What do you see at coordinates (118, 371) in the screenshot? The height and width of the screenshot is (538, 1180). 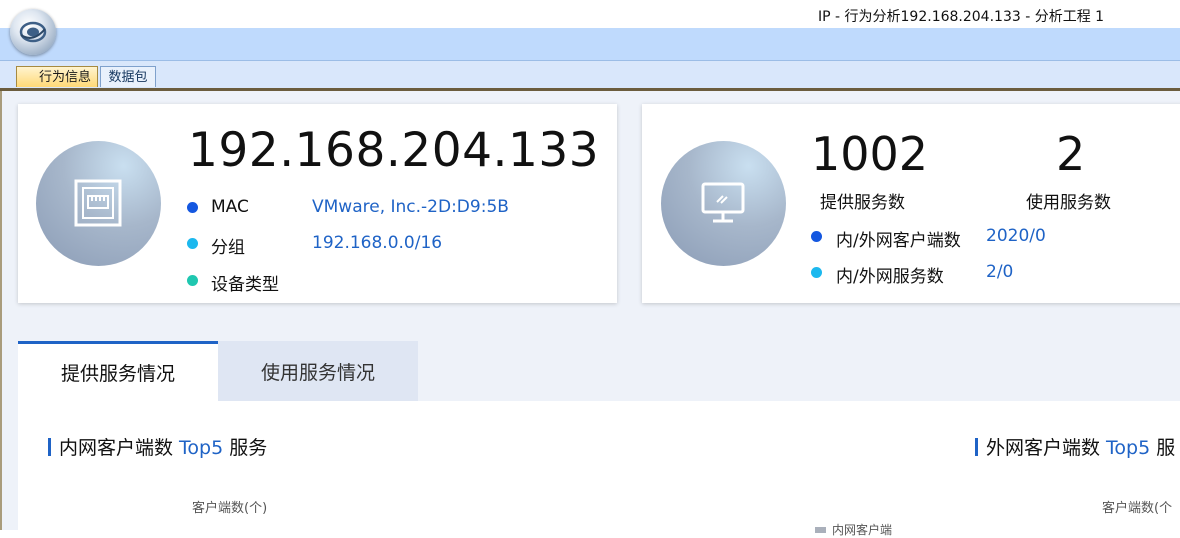 I see `tab-provided-services: 提供服务情况` at bounding box center [118, 371].